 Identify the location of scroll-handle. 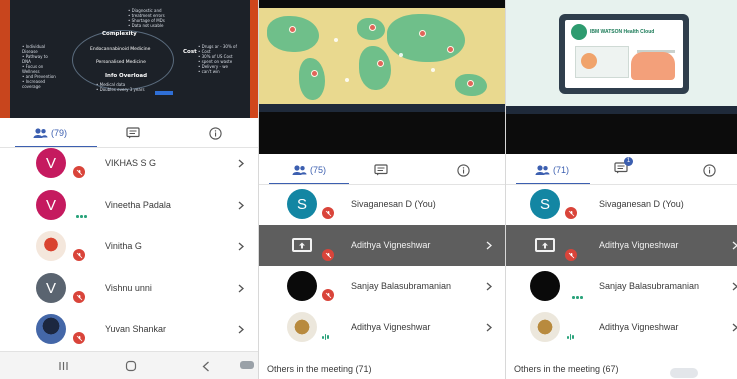
(684, 373).